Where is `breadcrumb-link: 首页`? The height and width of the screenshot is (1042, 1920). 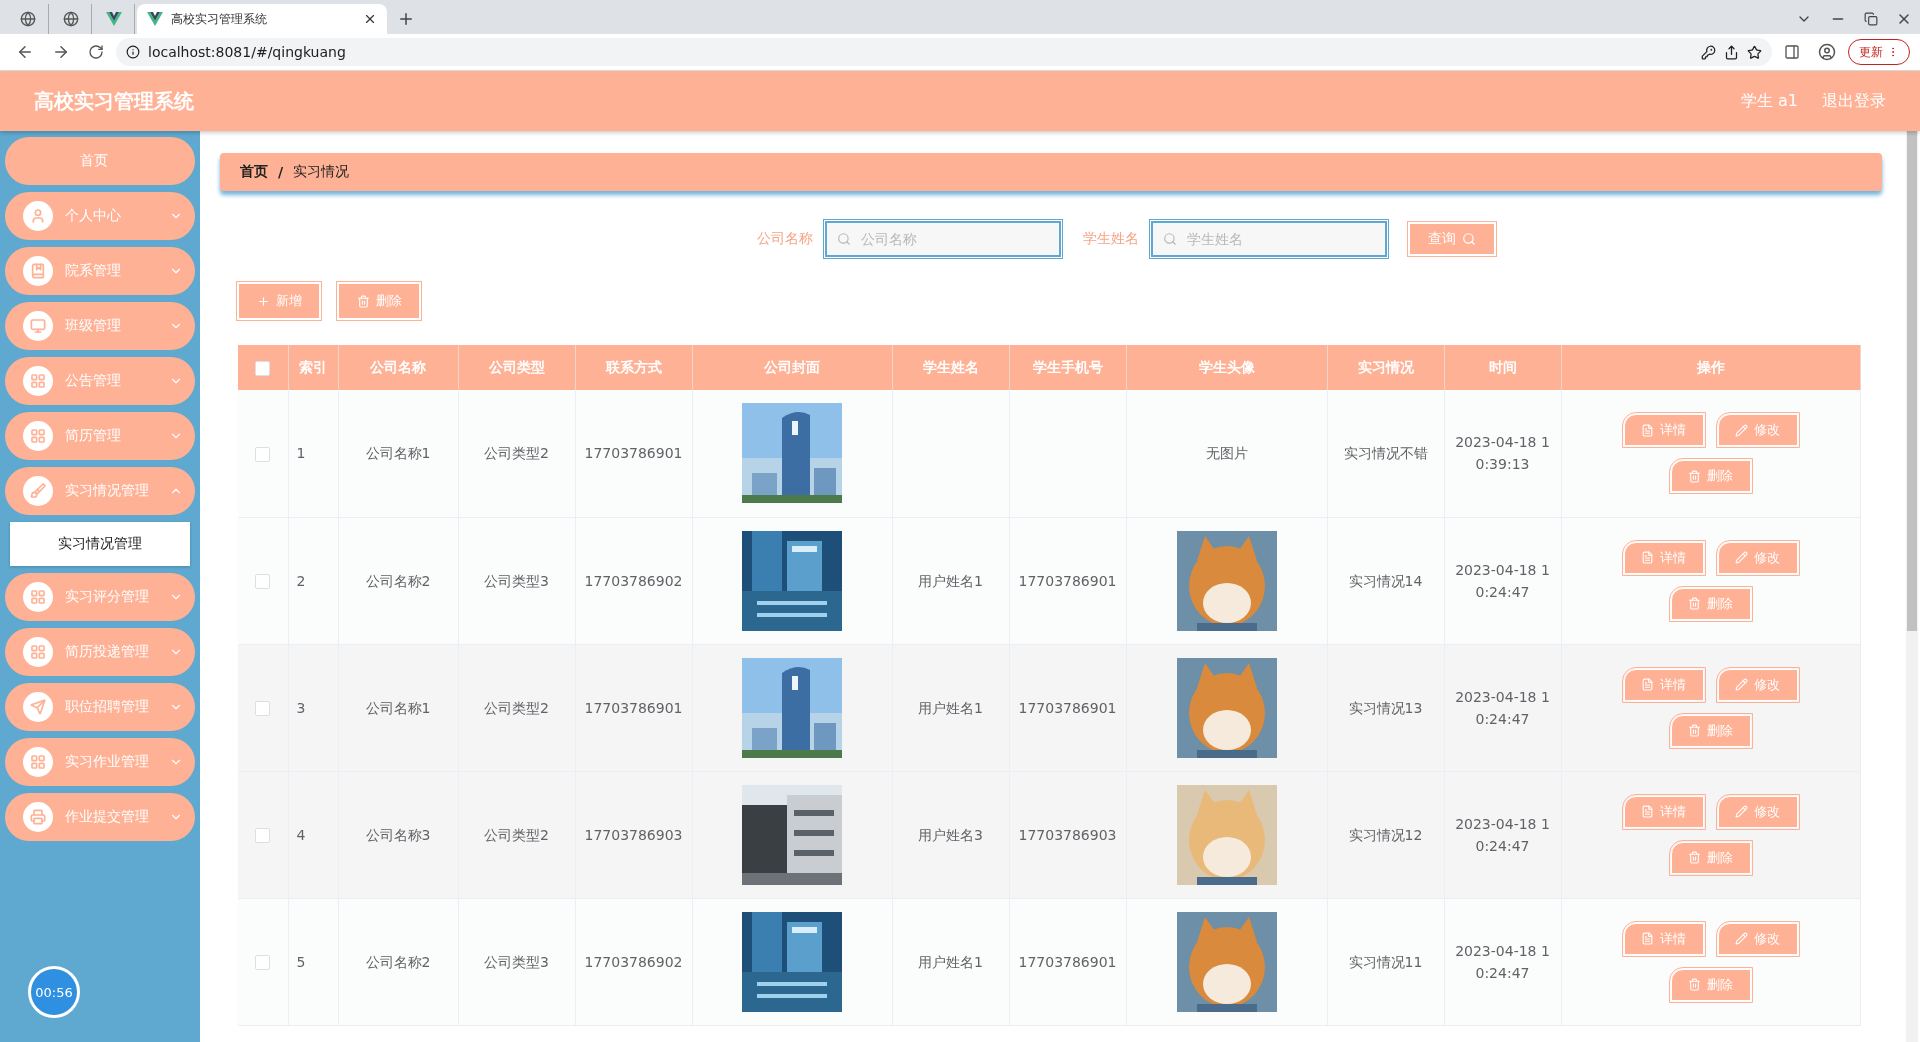 breadcrumb-link: 首页 is located at coordinates (254, 172).